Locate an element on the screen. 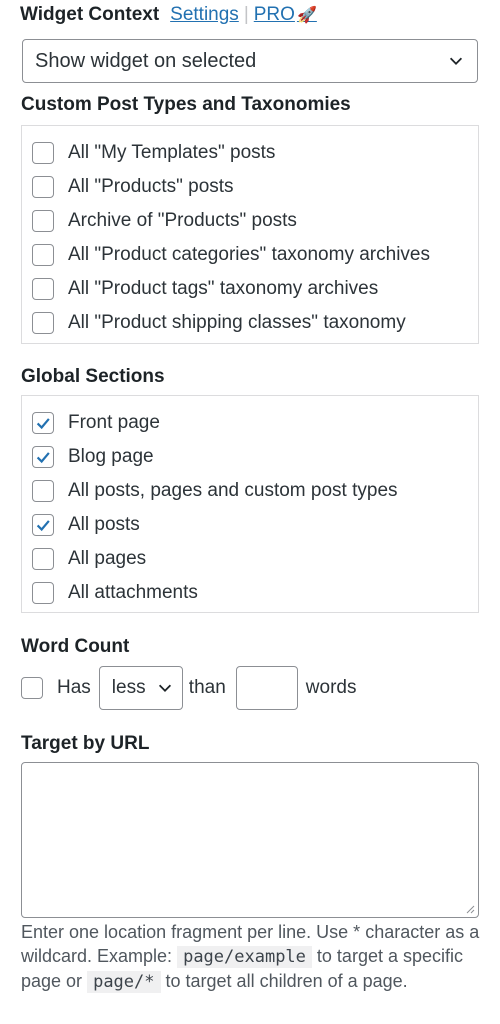 This screenshot has width=500, height=1024. list-item: All attachments is located at coordinates (115, 593).